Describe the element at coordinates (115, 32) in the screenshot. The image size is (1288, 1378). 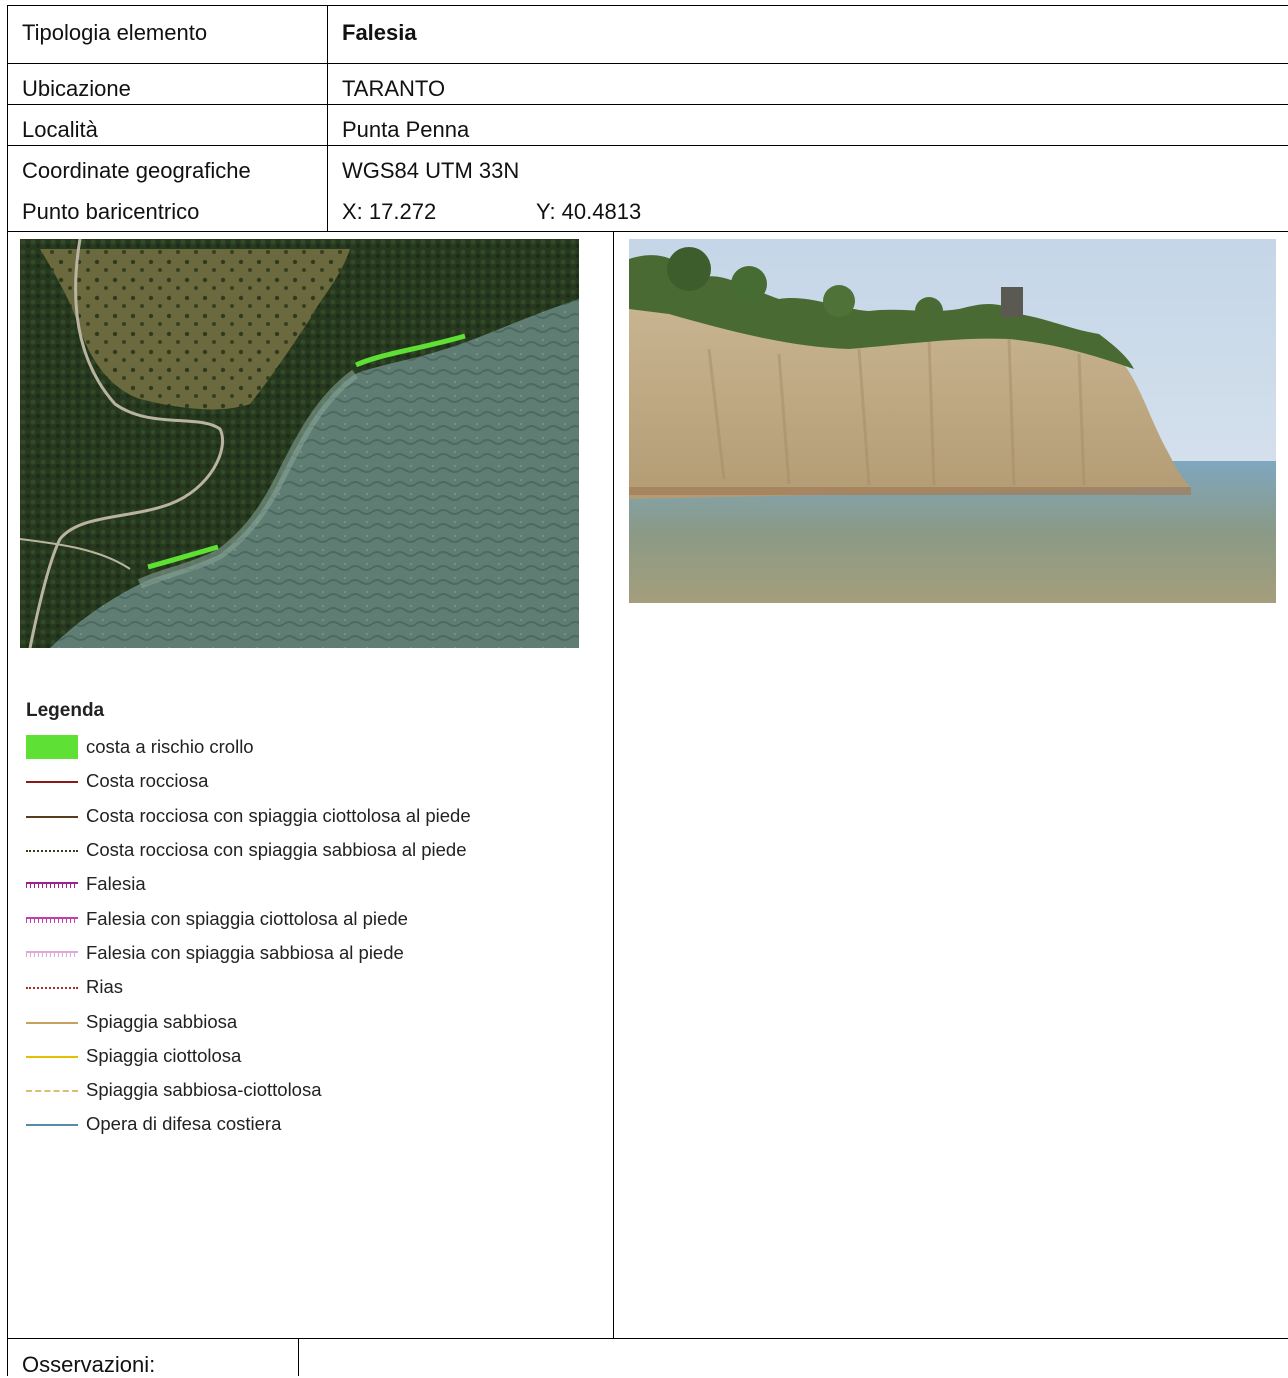
I see `label-tipologia: Tipologia elemento` at that location.